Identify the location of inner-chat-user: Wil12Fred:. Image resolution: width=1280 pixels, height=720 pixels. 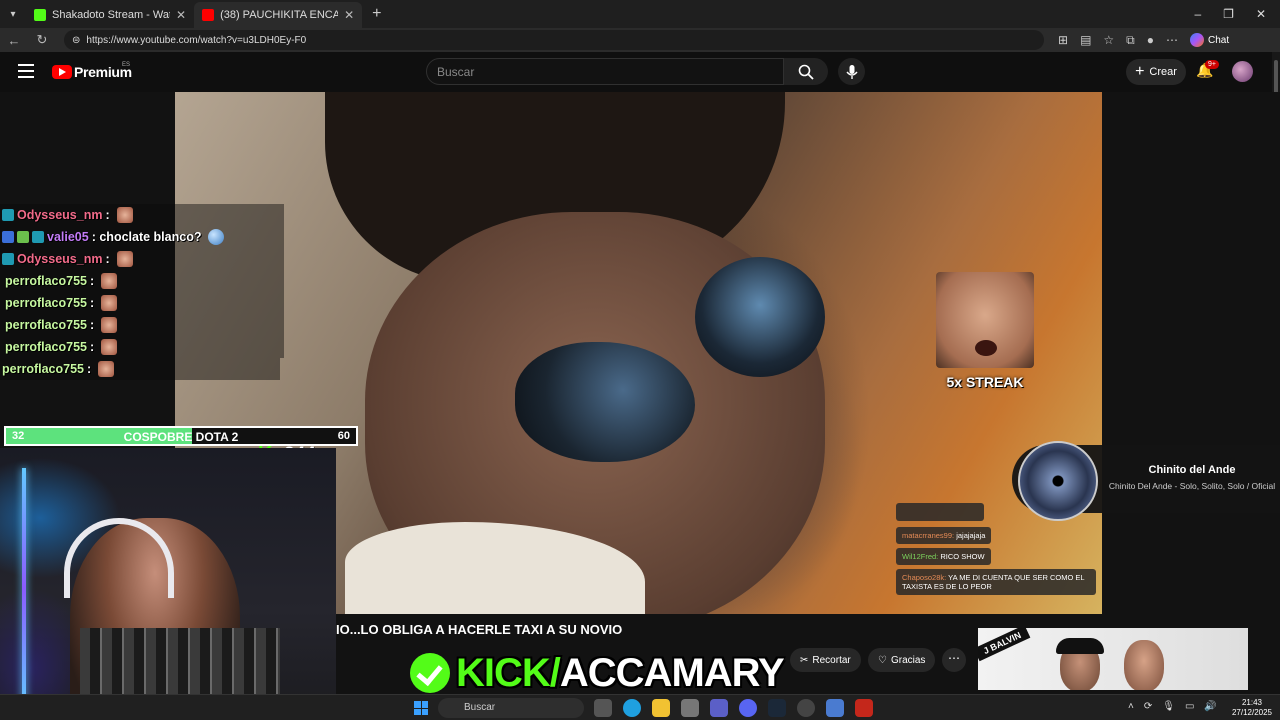
(920, 556).